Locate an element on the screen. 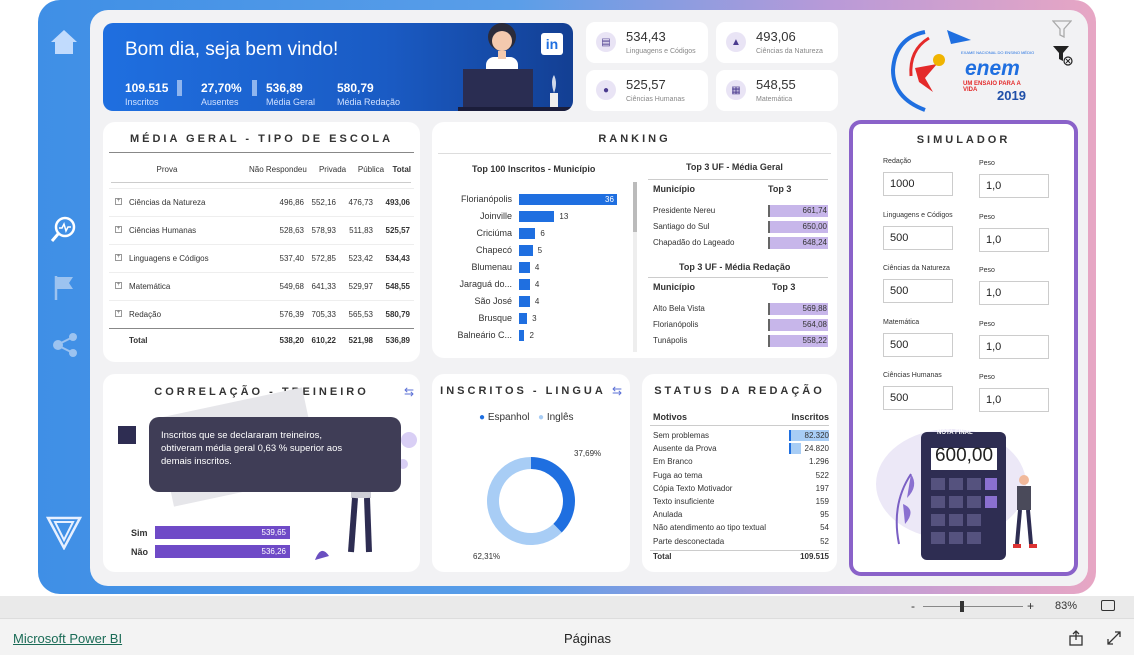 The height and width of the screenshot is (655, 1134). zoom-slider is located at coordinates (973, 606).